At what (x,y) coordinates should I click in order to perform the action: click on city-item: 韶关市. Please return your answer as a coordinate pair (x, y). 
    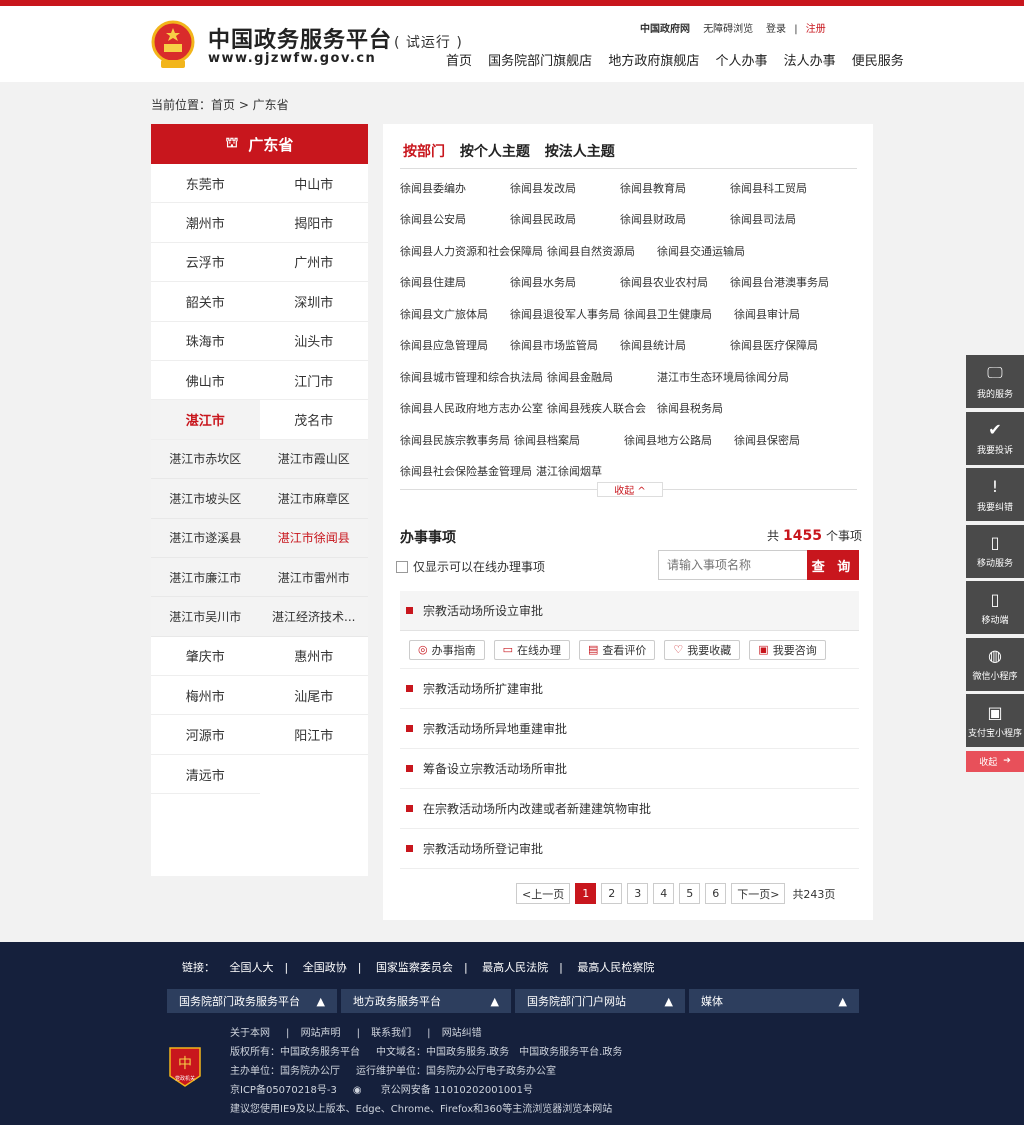
    Looking at the image, I should click on (205, 302).